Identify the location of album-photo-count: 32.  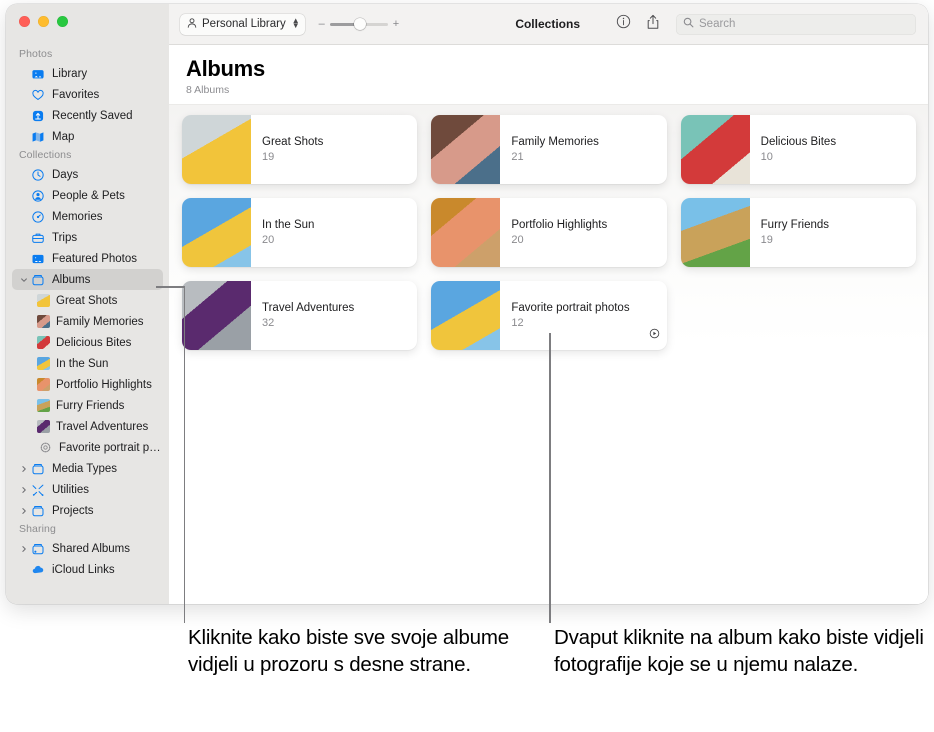
(268, 323).